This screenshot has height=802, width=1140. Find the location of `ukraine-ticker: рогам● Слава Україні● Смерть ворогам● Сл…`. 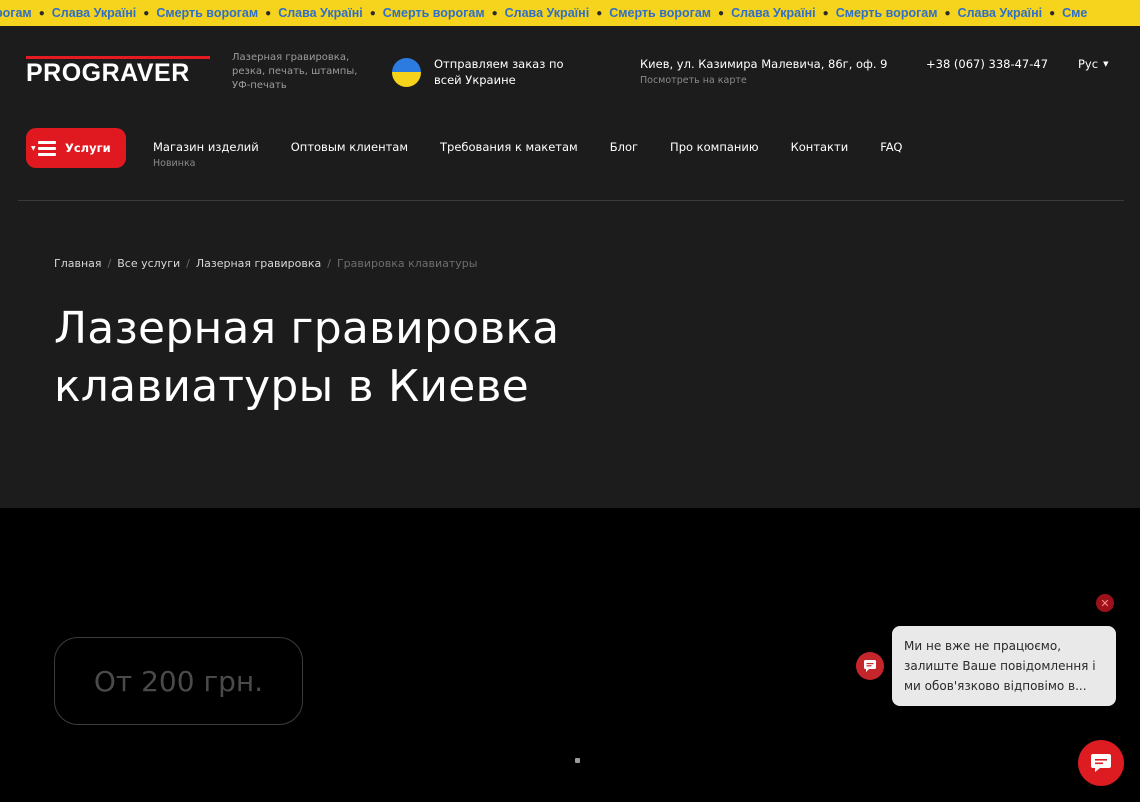

ukraine-ticker: рогам● Слава Україні● Смерть ворогам● Сл… is located at coordinates (570, 13).